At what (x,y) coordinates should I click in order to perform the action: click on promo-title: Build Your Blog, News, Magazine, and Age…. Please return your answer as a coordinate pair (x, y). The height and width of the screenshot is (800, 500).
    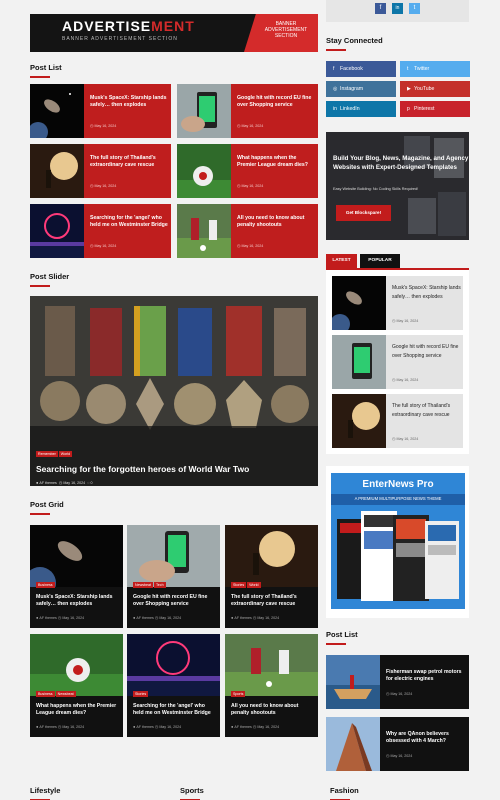
    Looking at the image, I should click on (401, 163).